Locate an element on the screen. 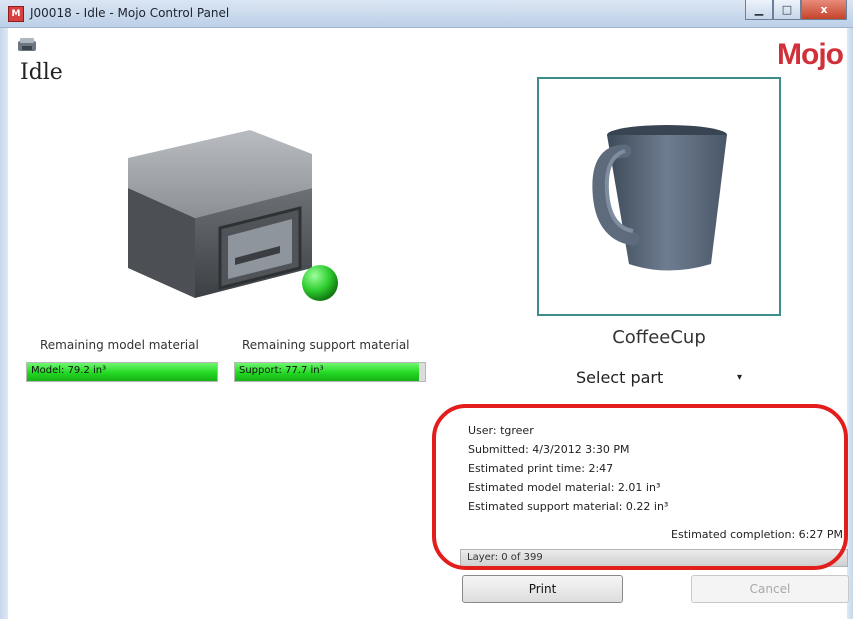  job-print-time: Estimated print time: 2:47 is located at coordinates (541, 468).